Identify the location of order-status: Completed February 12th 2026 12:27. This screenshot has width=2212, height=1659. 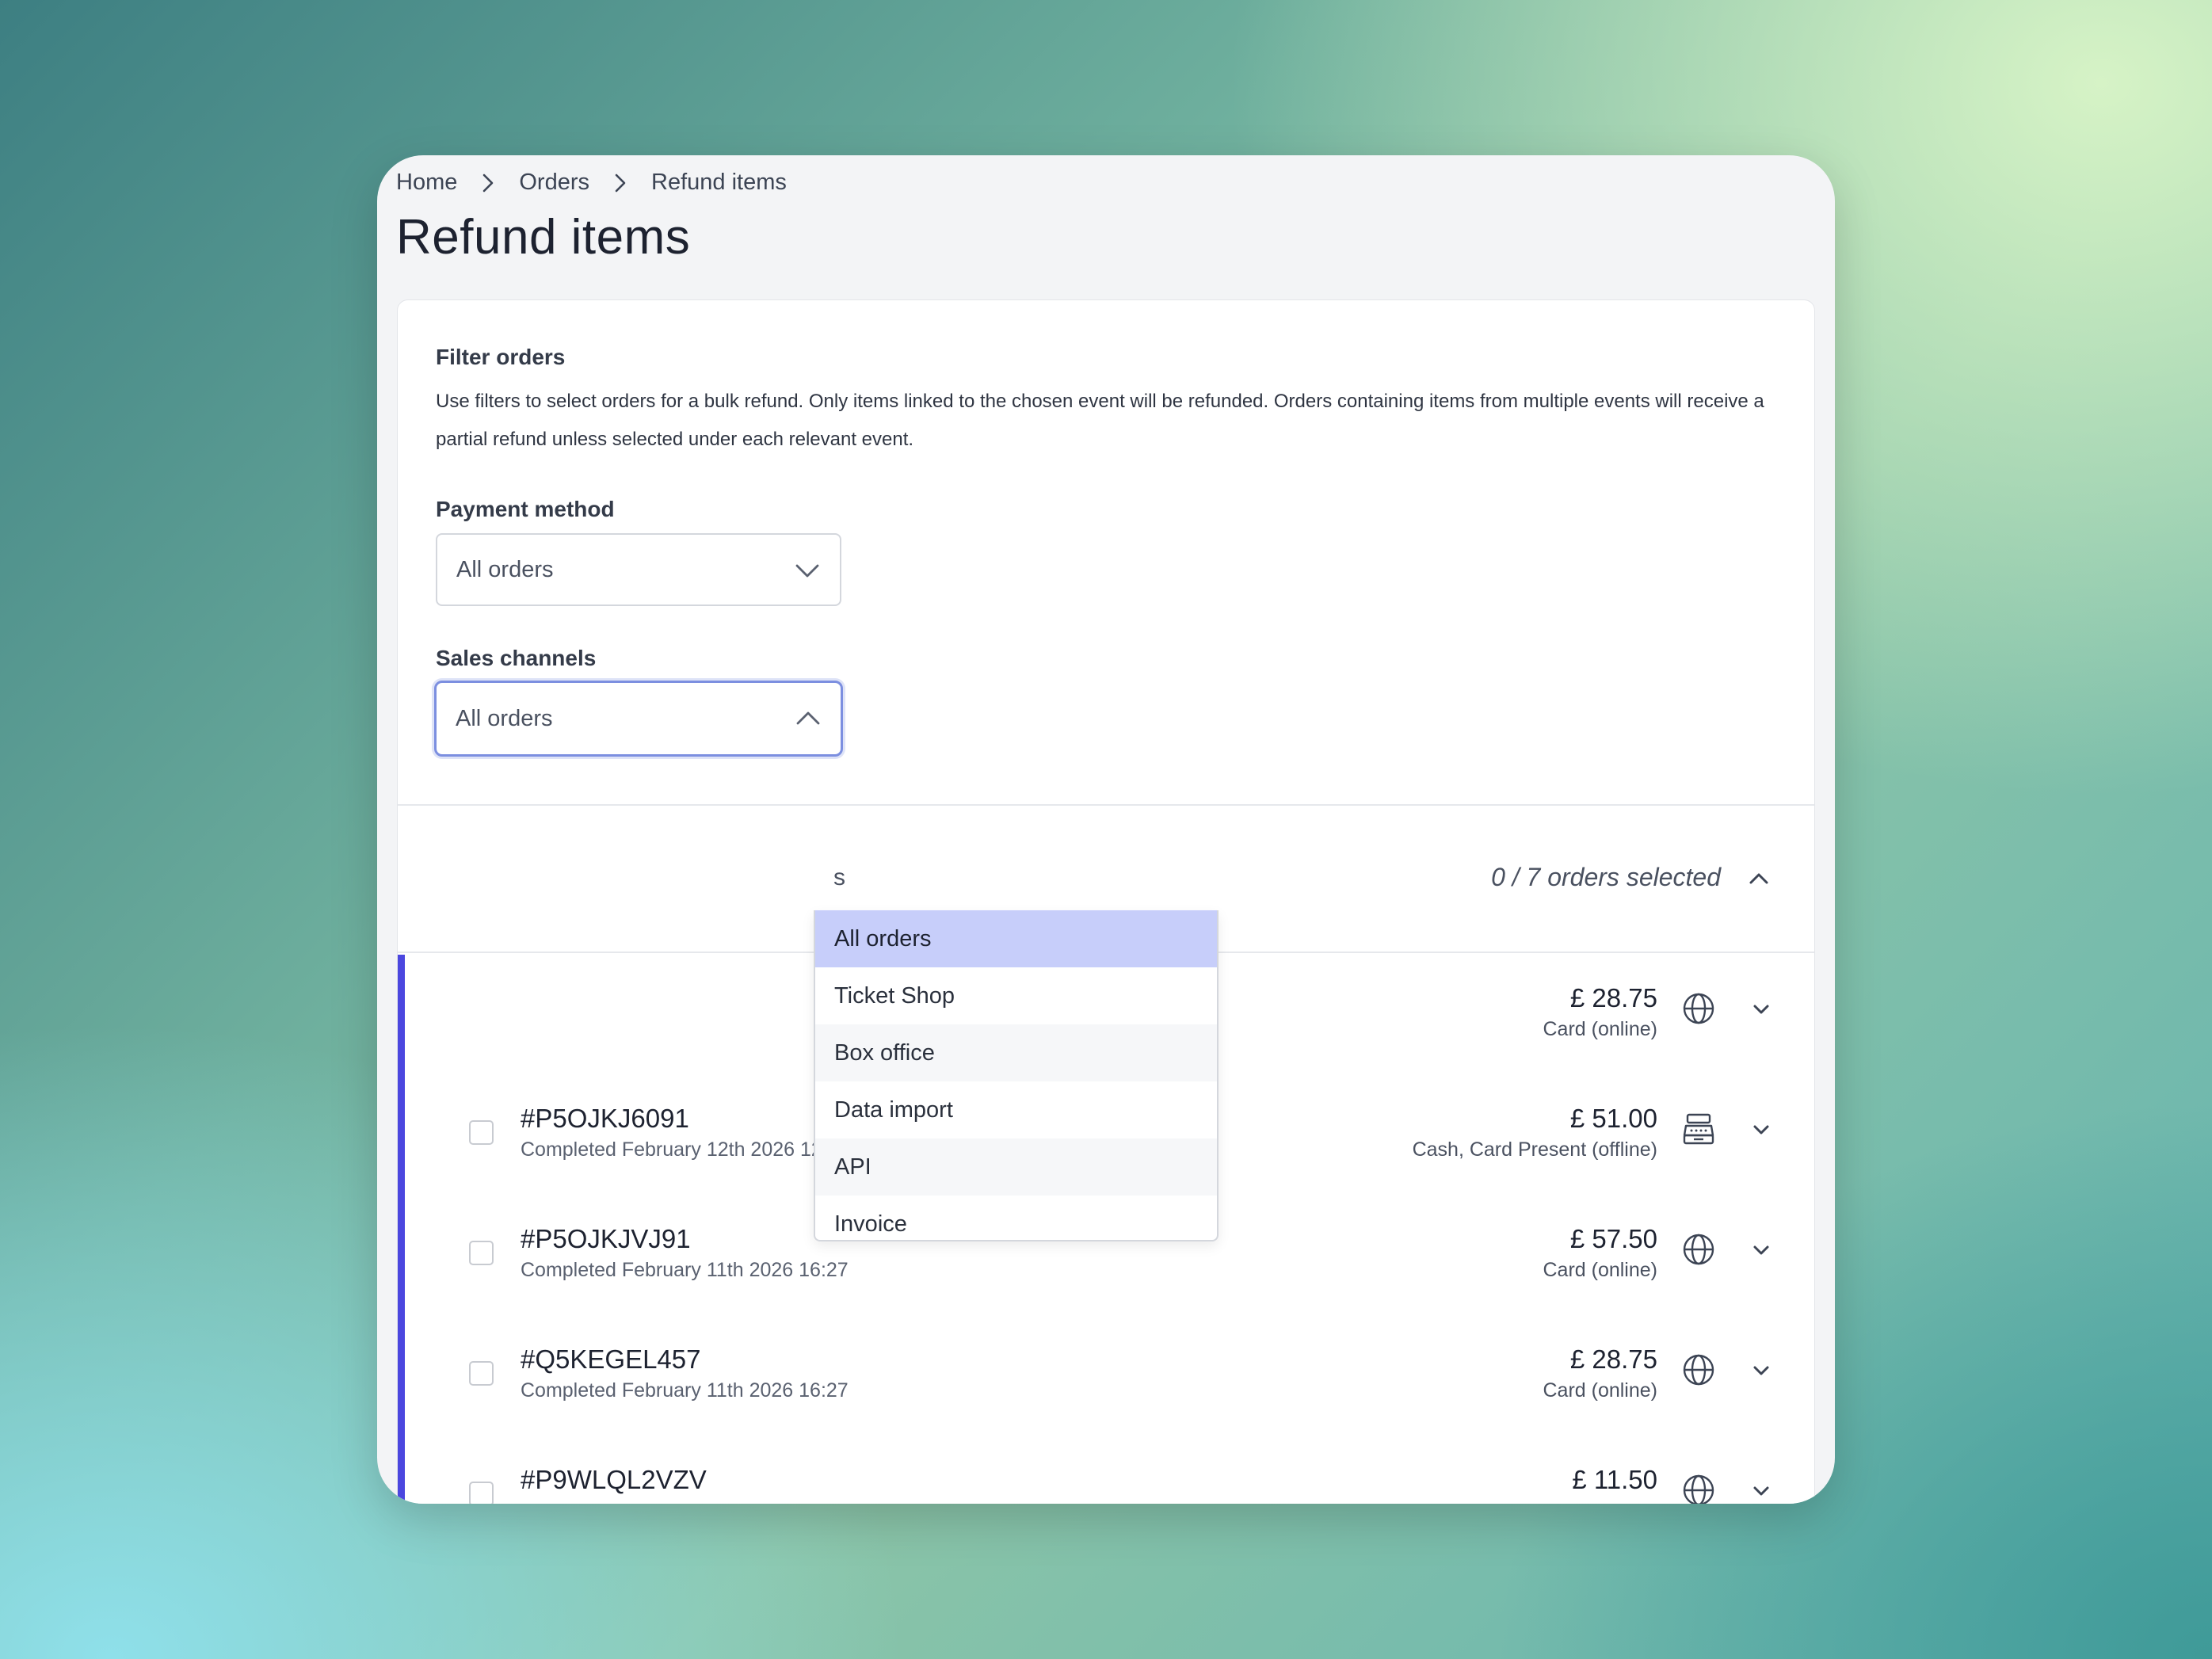
(685, 1149).